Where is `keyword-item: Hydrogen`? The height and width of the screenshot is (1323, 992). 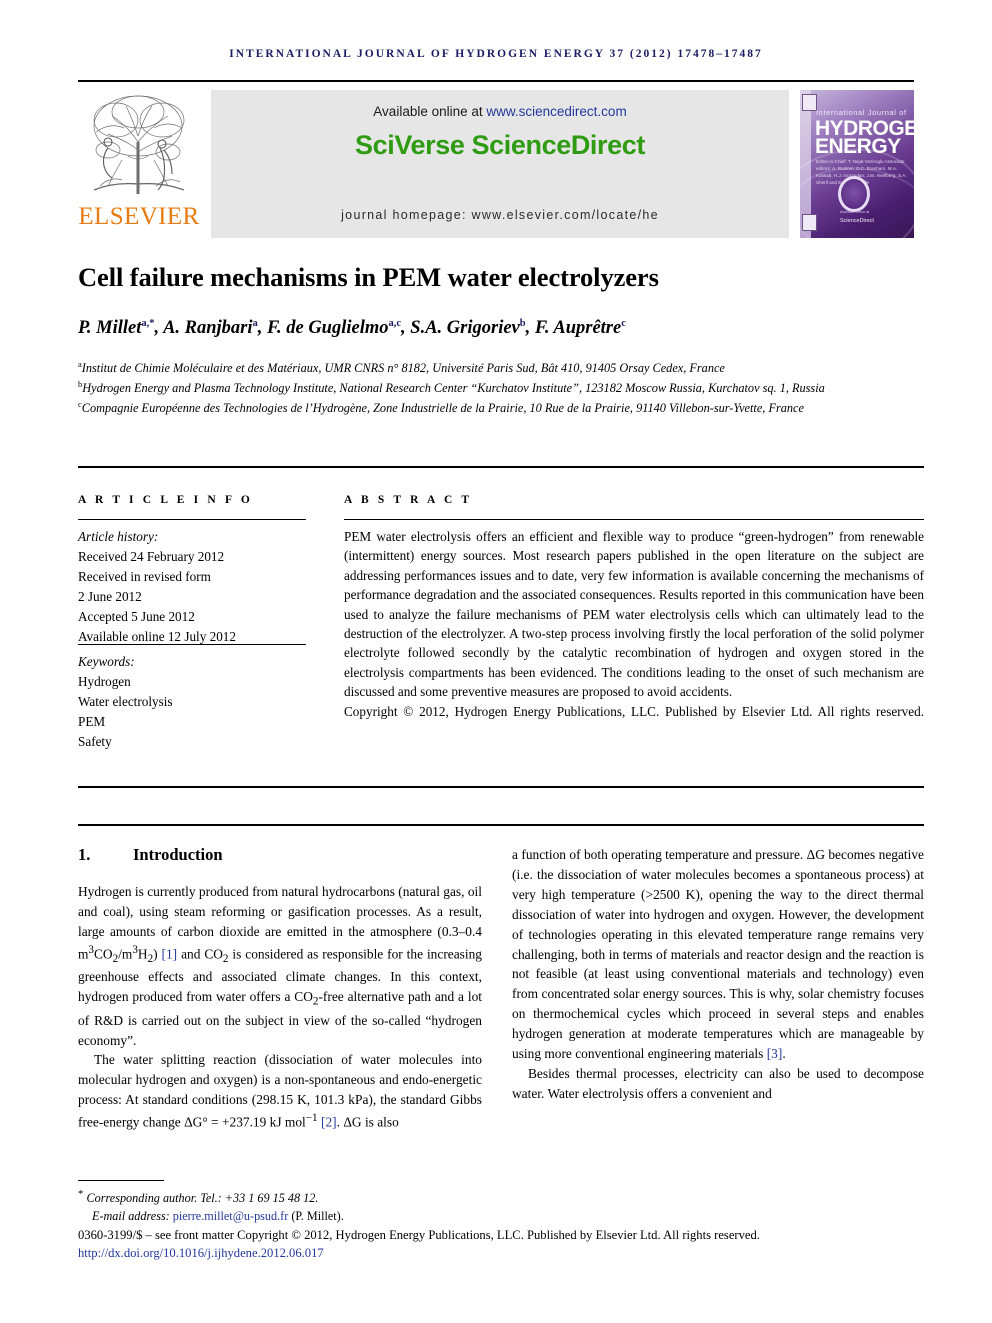
keyword-item: Hydrogen is located at coordinates (104, 682).